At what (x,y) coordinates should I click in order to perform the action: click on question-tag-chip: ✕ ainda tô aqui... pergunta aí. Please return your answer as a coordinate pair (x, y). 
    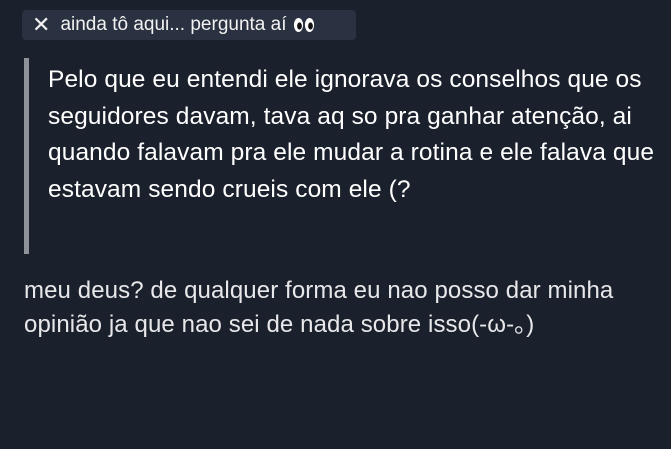
    Looking at the image, I should click on (189, 25).